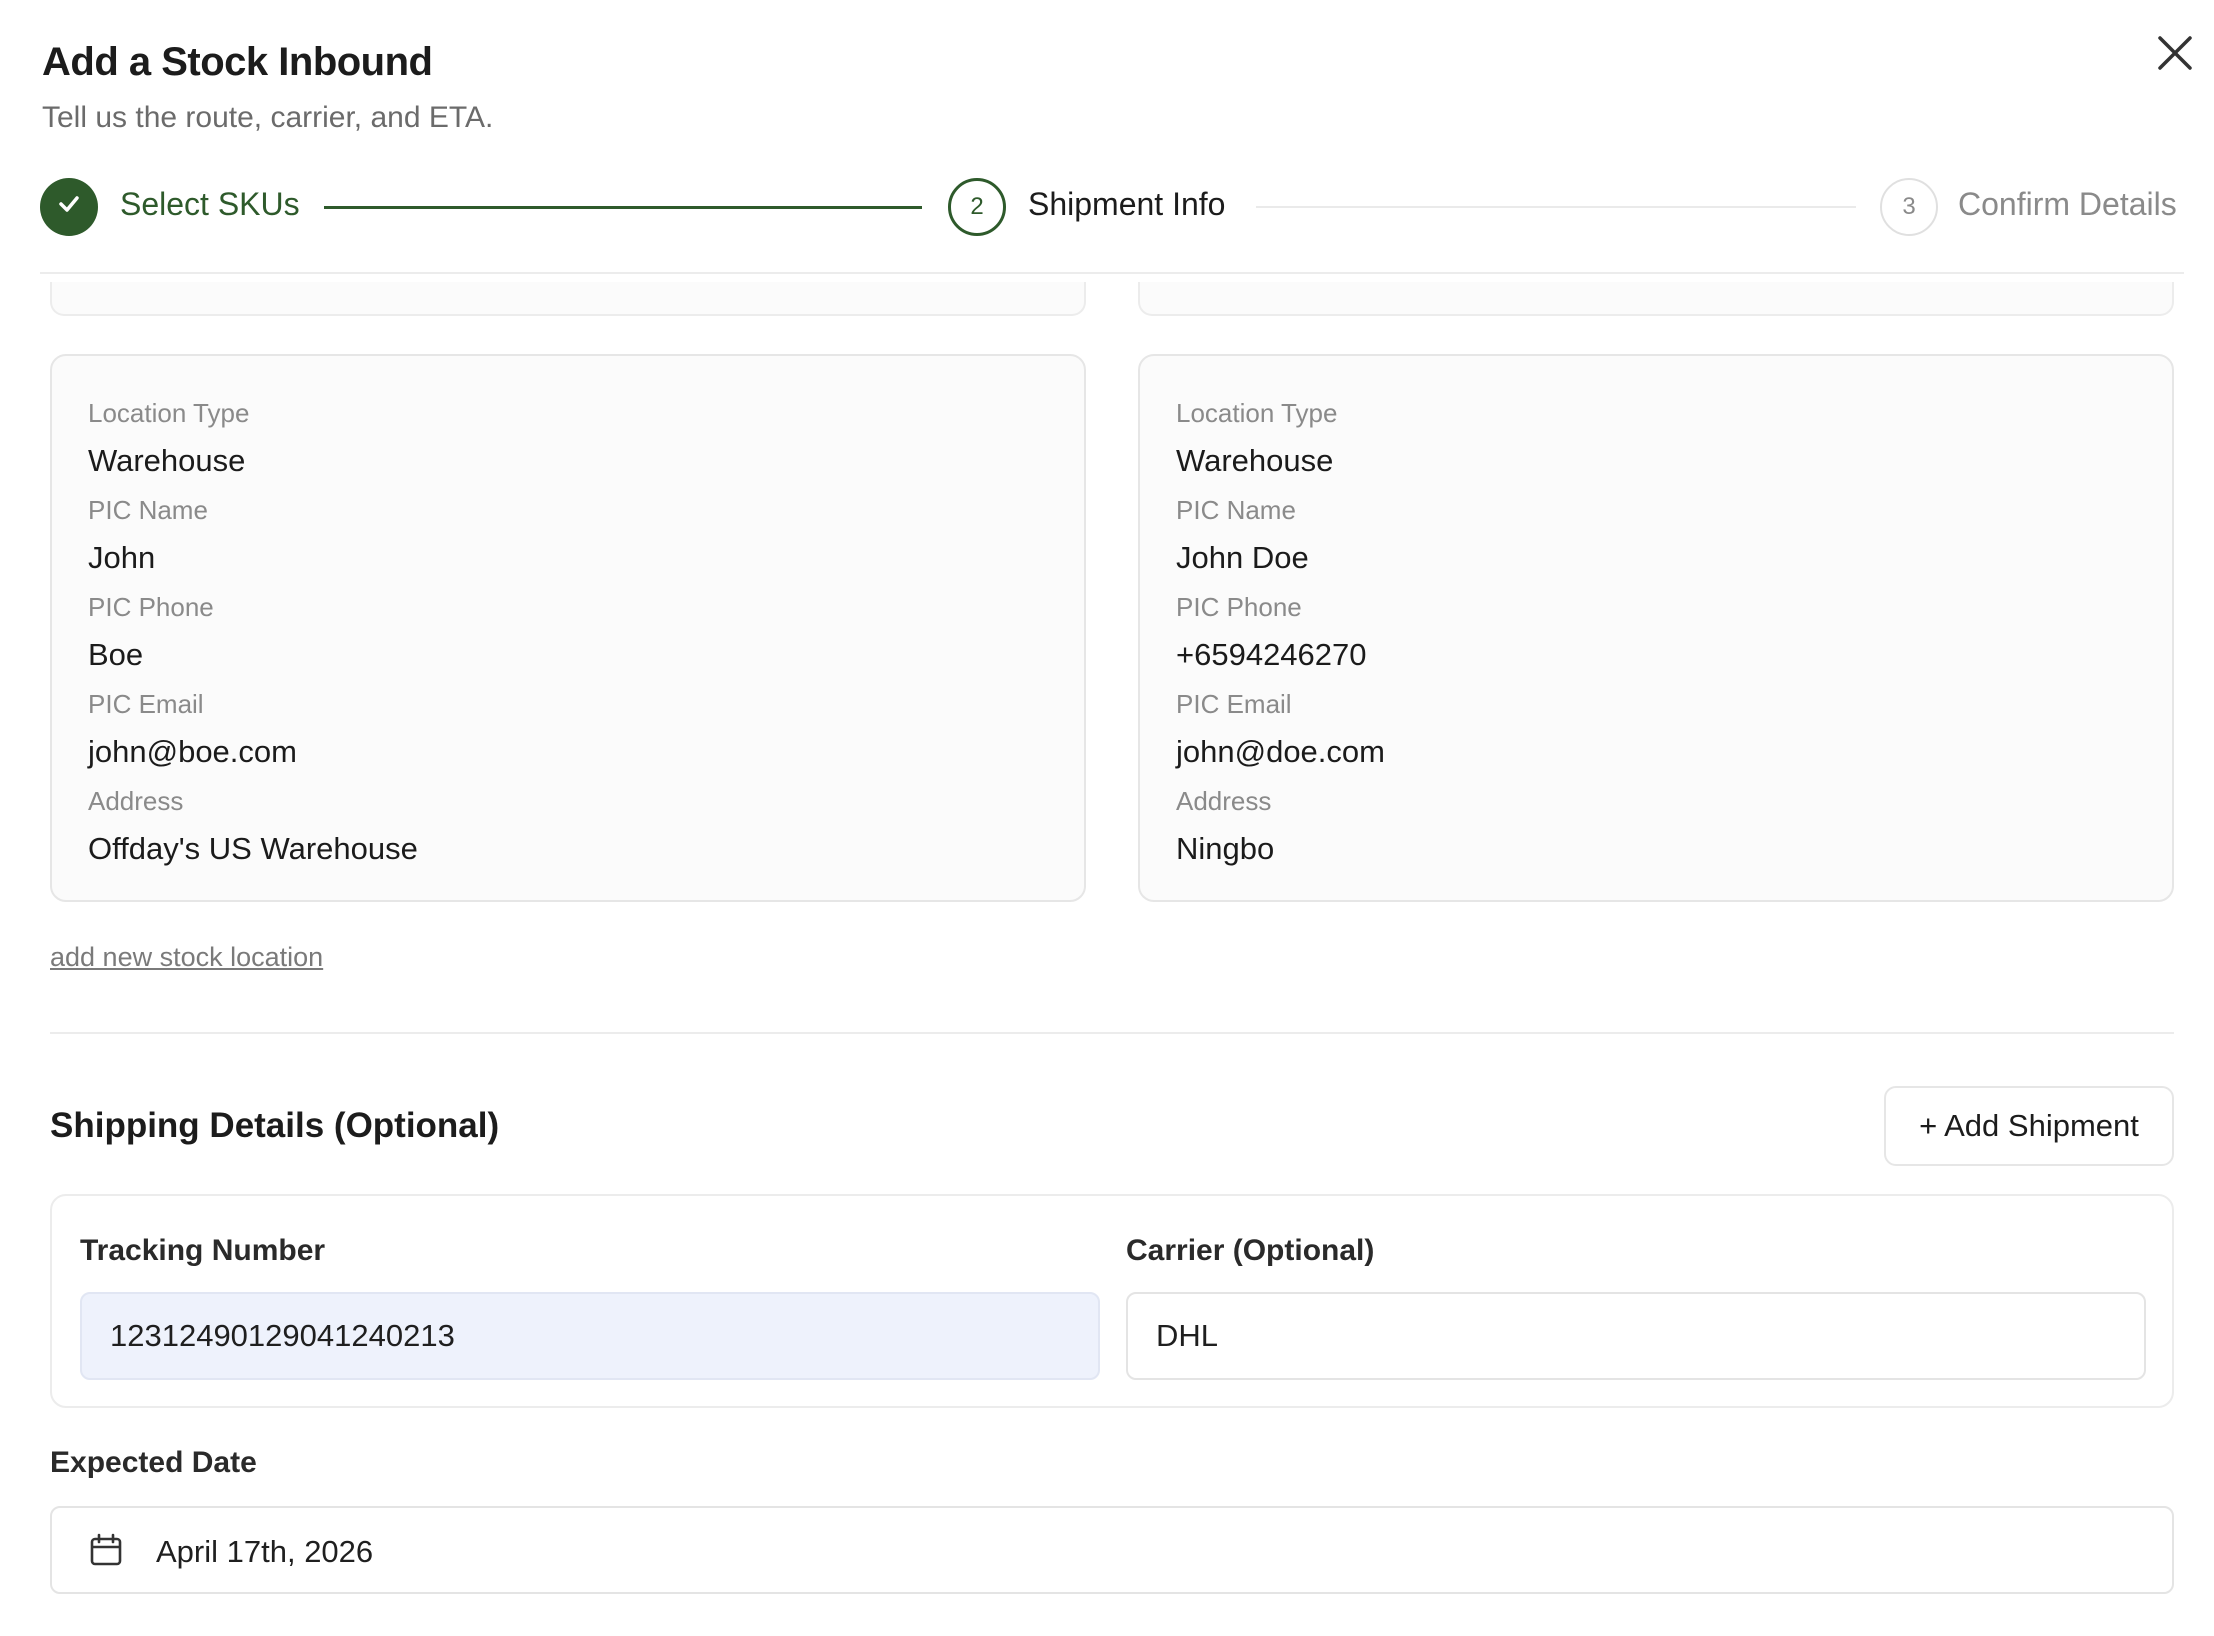 The height and width of the screenshot is (1636, 2214). I want to click on carrier-label: Carrier (Optional), so click(1250, 1250).